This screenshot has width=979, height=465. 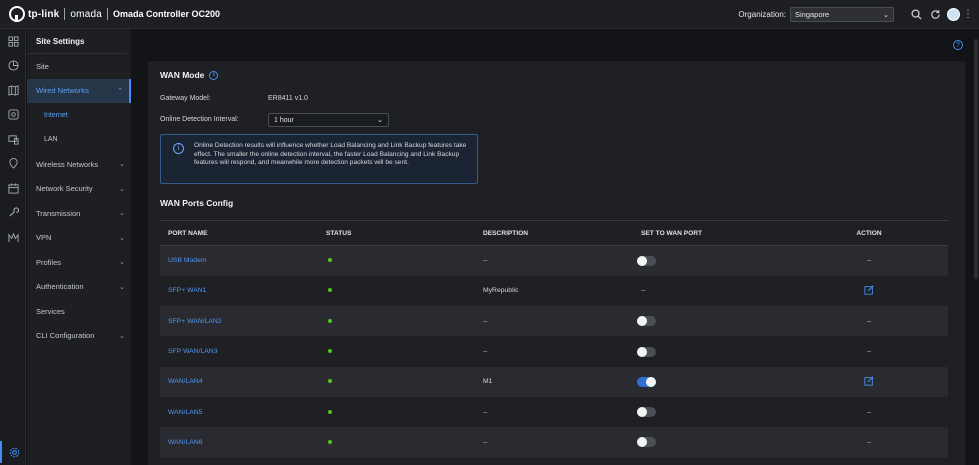 What do you see at coordinates (79, 287) in the screenshot?
I see `menu-item-authentication: Authentication ⌄` at bounding box center [79, 287].